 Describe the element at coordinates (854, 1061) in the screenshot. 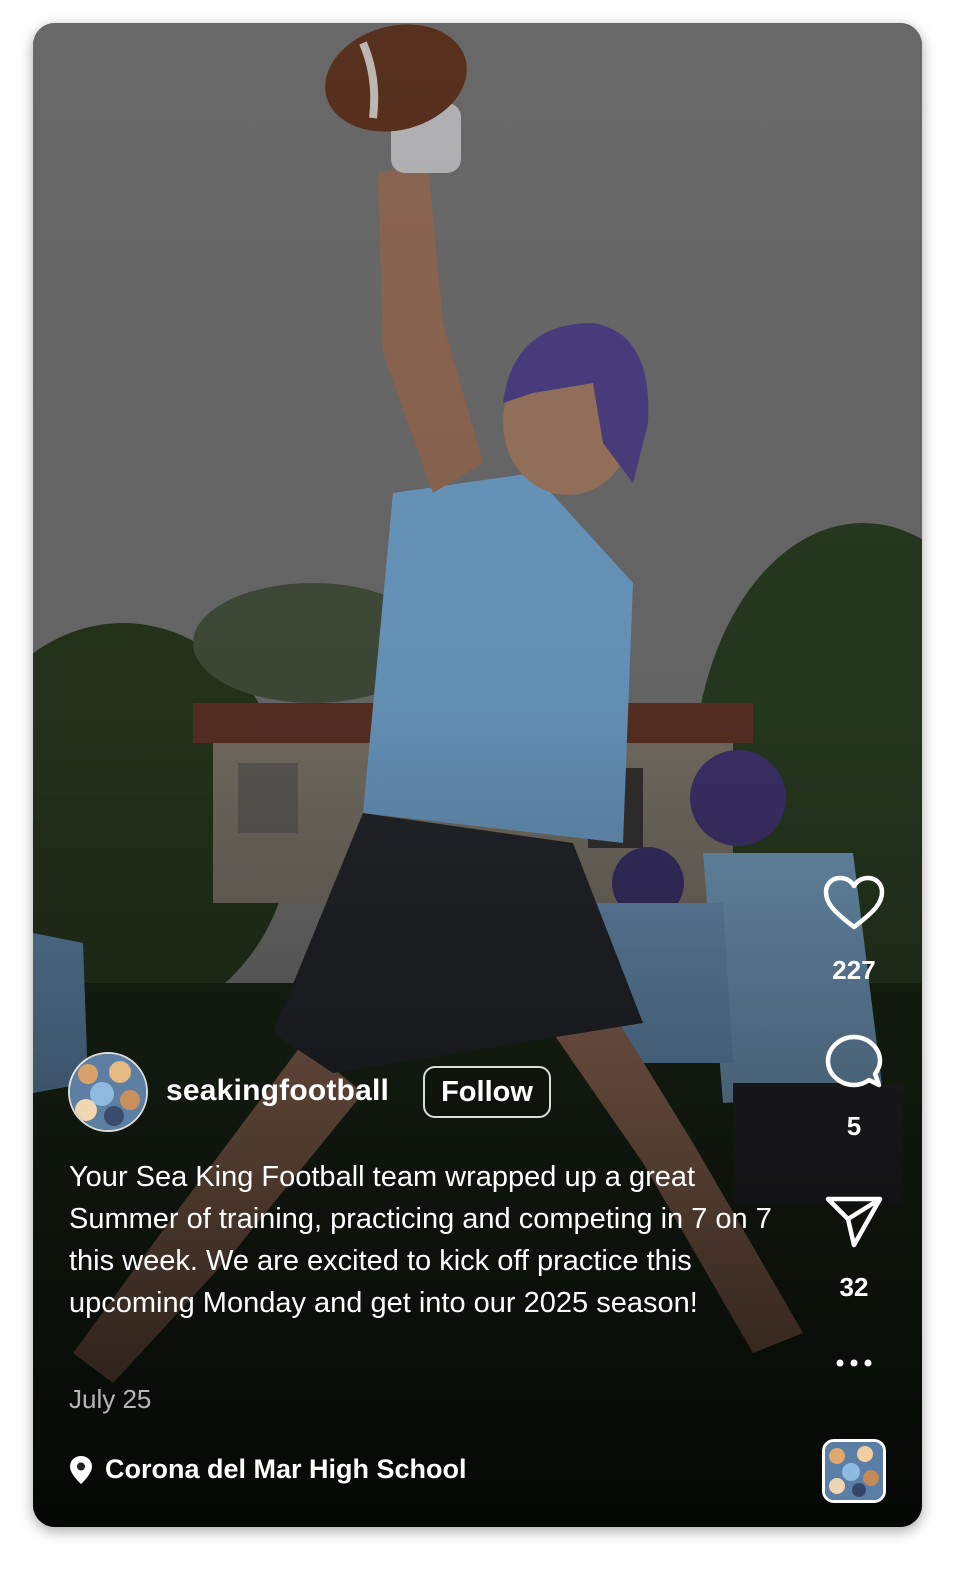

I see `comment-bubble-icon` at that location.